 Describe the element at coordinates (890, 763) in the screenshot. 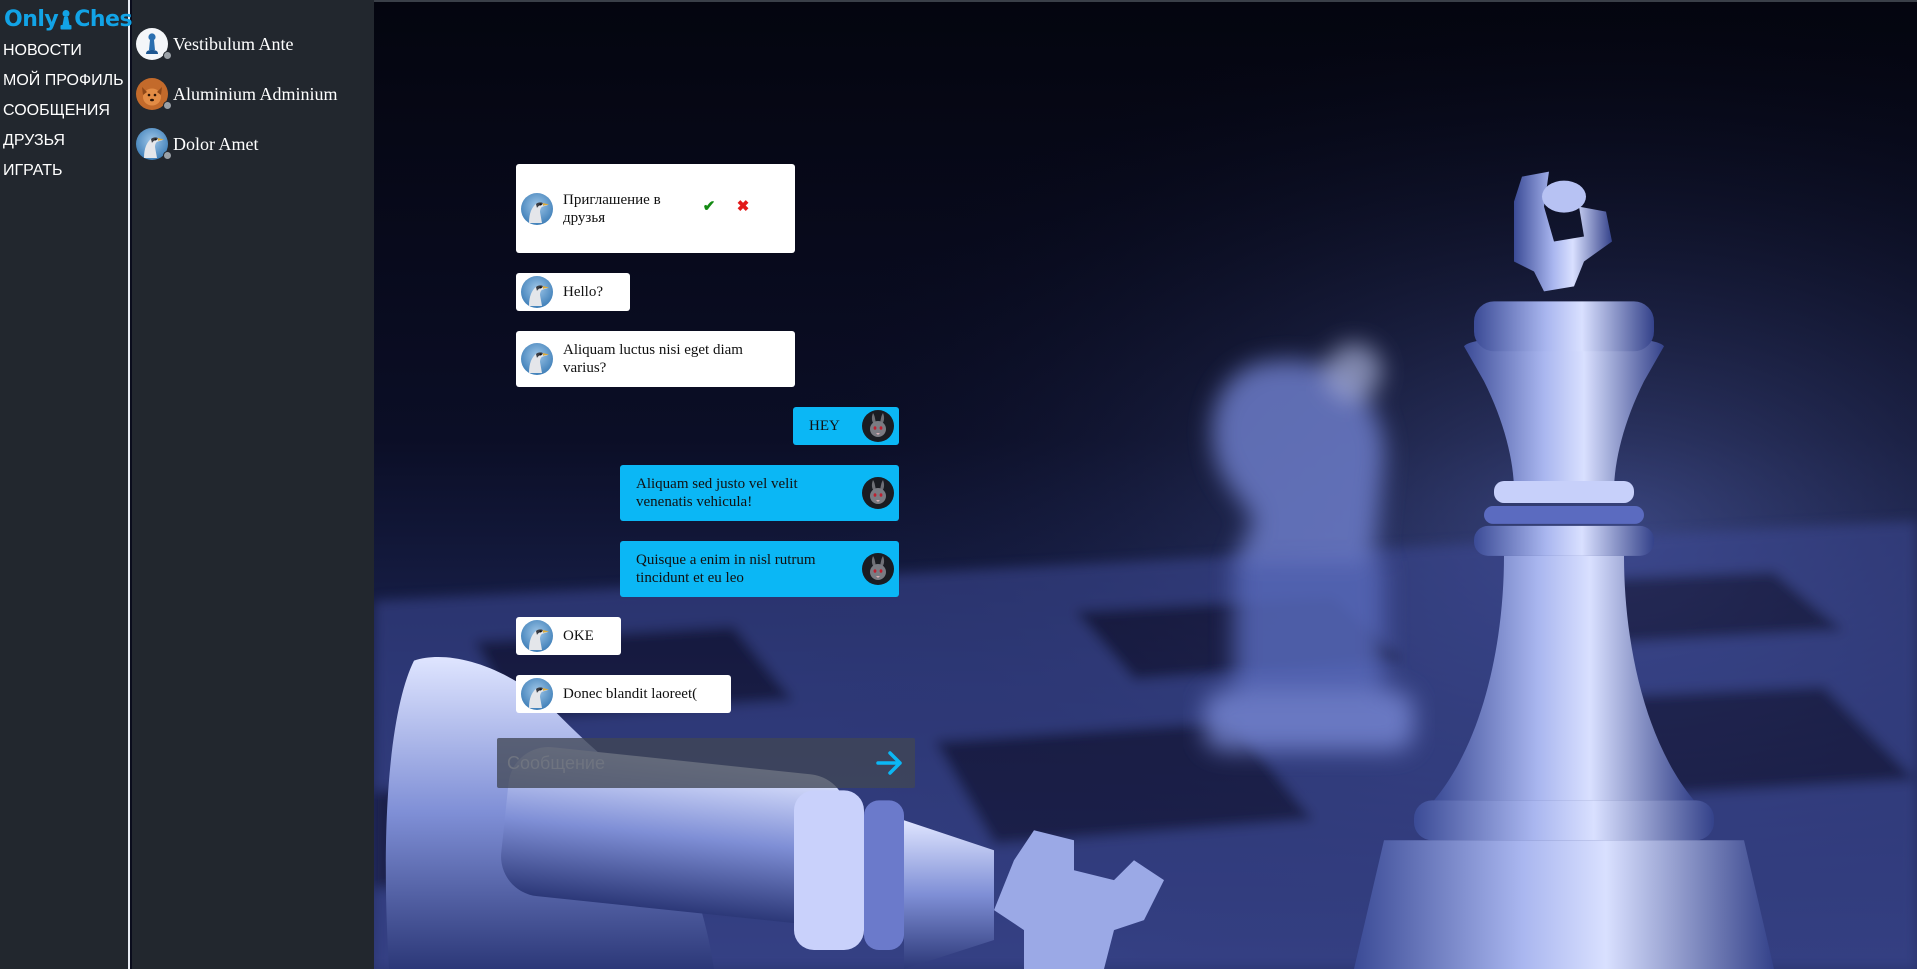

I see `send-arrow-icon` at that location.